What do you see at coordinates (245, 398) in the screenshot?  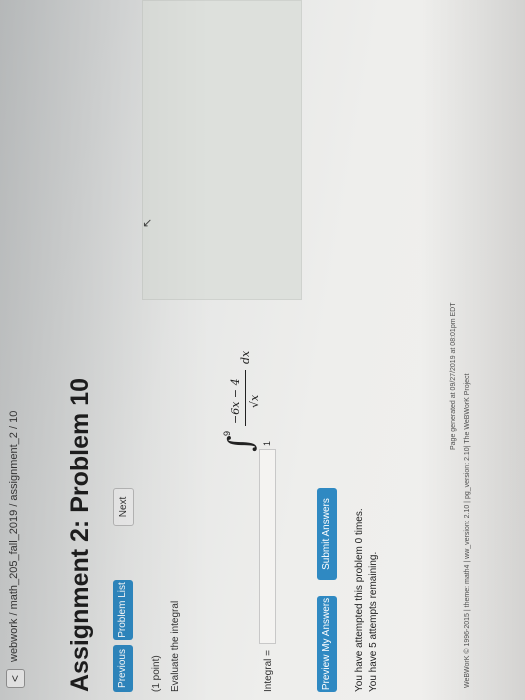 I see `fraction-bar` at bounding box center [245, 398].